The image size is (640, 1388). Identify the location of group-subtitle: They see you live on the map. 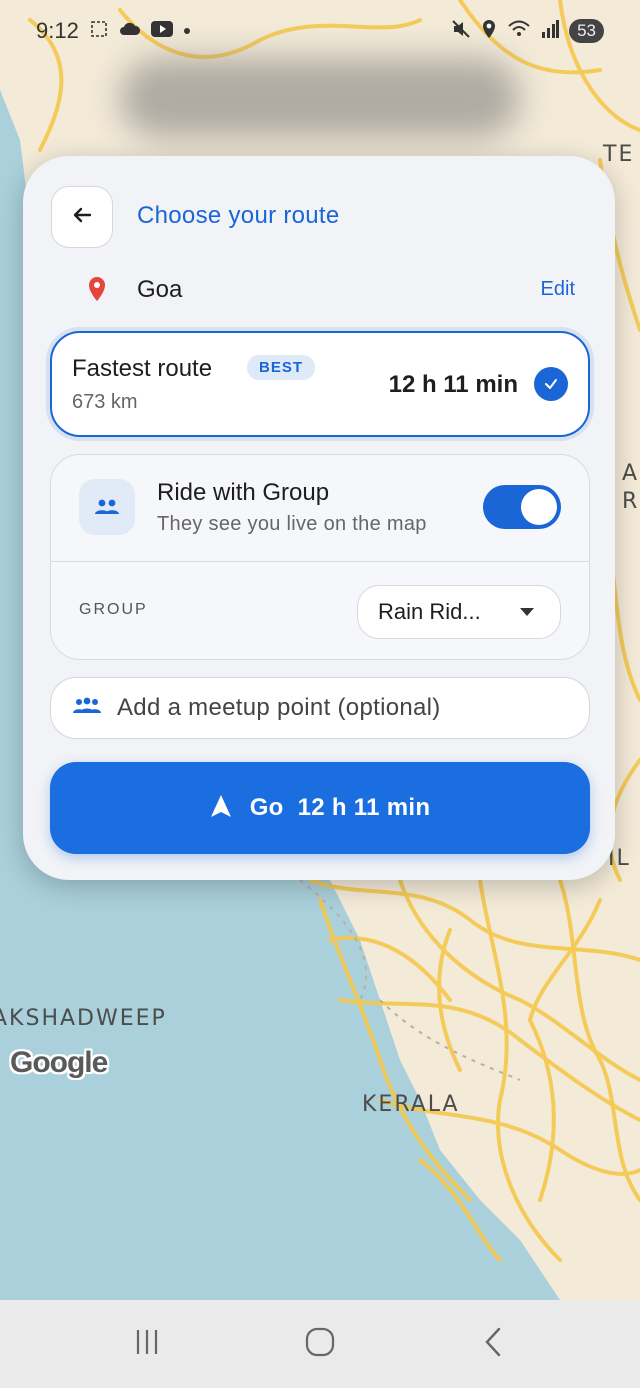
(292, 524).